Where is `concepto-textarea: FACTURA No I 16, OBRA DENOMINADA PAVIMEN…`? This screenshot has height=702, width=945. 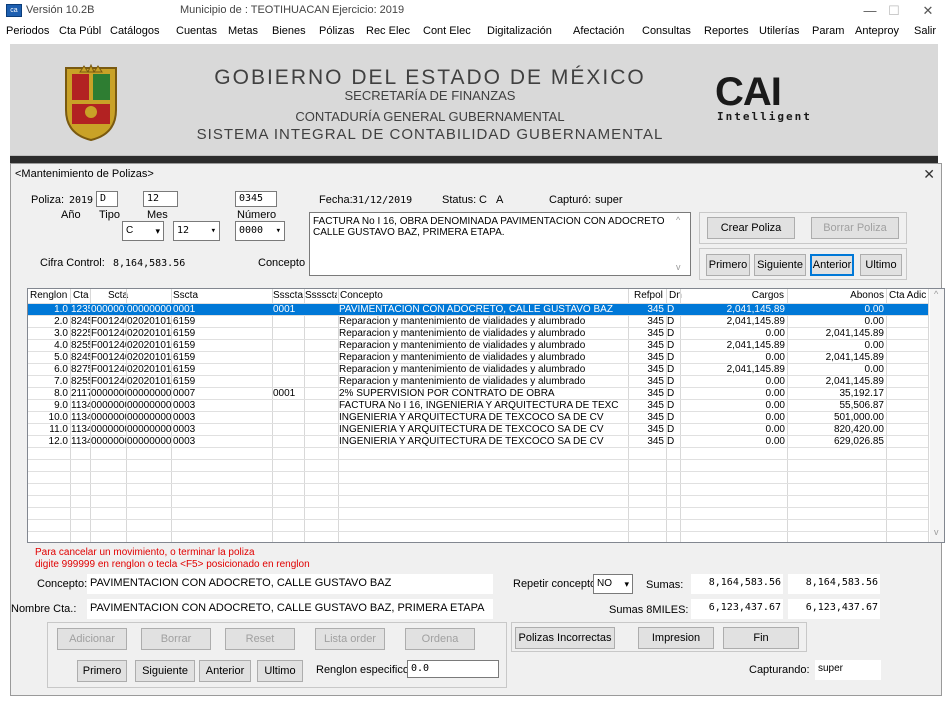
concepto-textarea: FACTURA No I 16, OBRA DENOMINADA PAVIMEN… is located at coordinates (500, 244).